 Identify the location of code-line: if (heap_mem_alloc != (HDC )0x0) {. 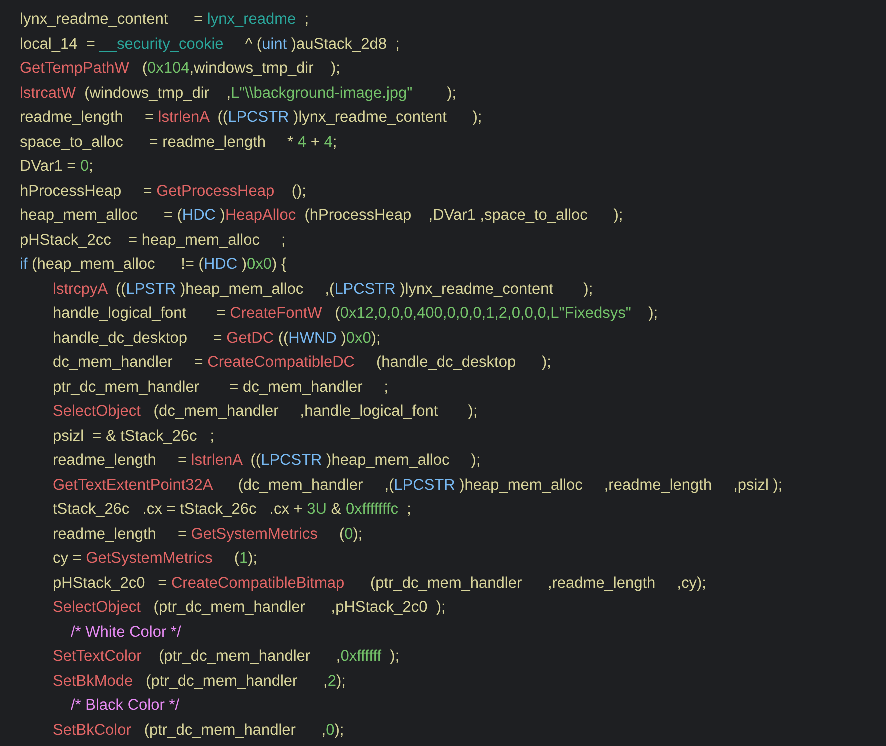
(154, 265).